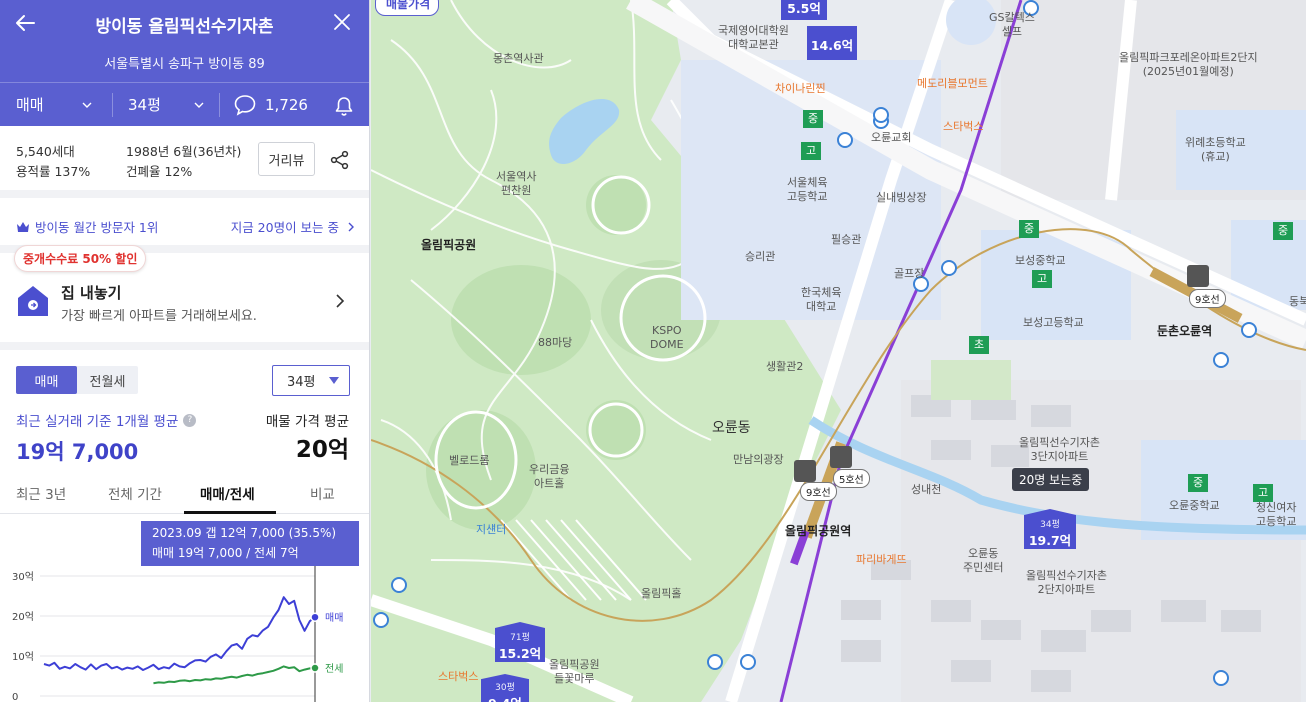 Image resolution: width=1306 pixels, height=702 pixels. I want to click on price-pin-top-2: 14.6억, so click(832, 43).